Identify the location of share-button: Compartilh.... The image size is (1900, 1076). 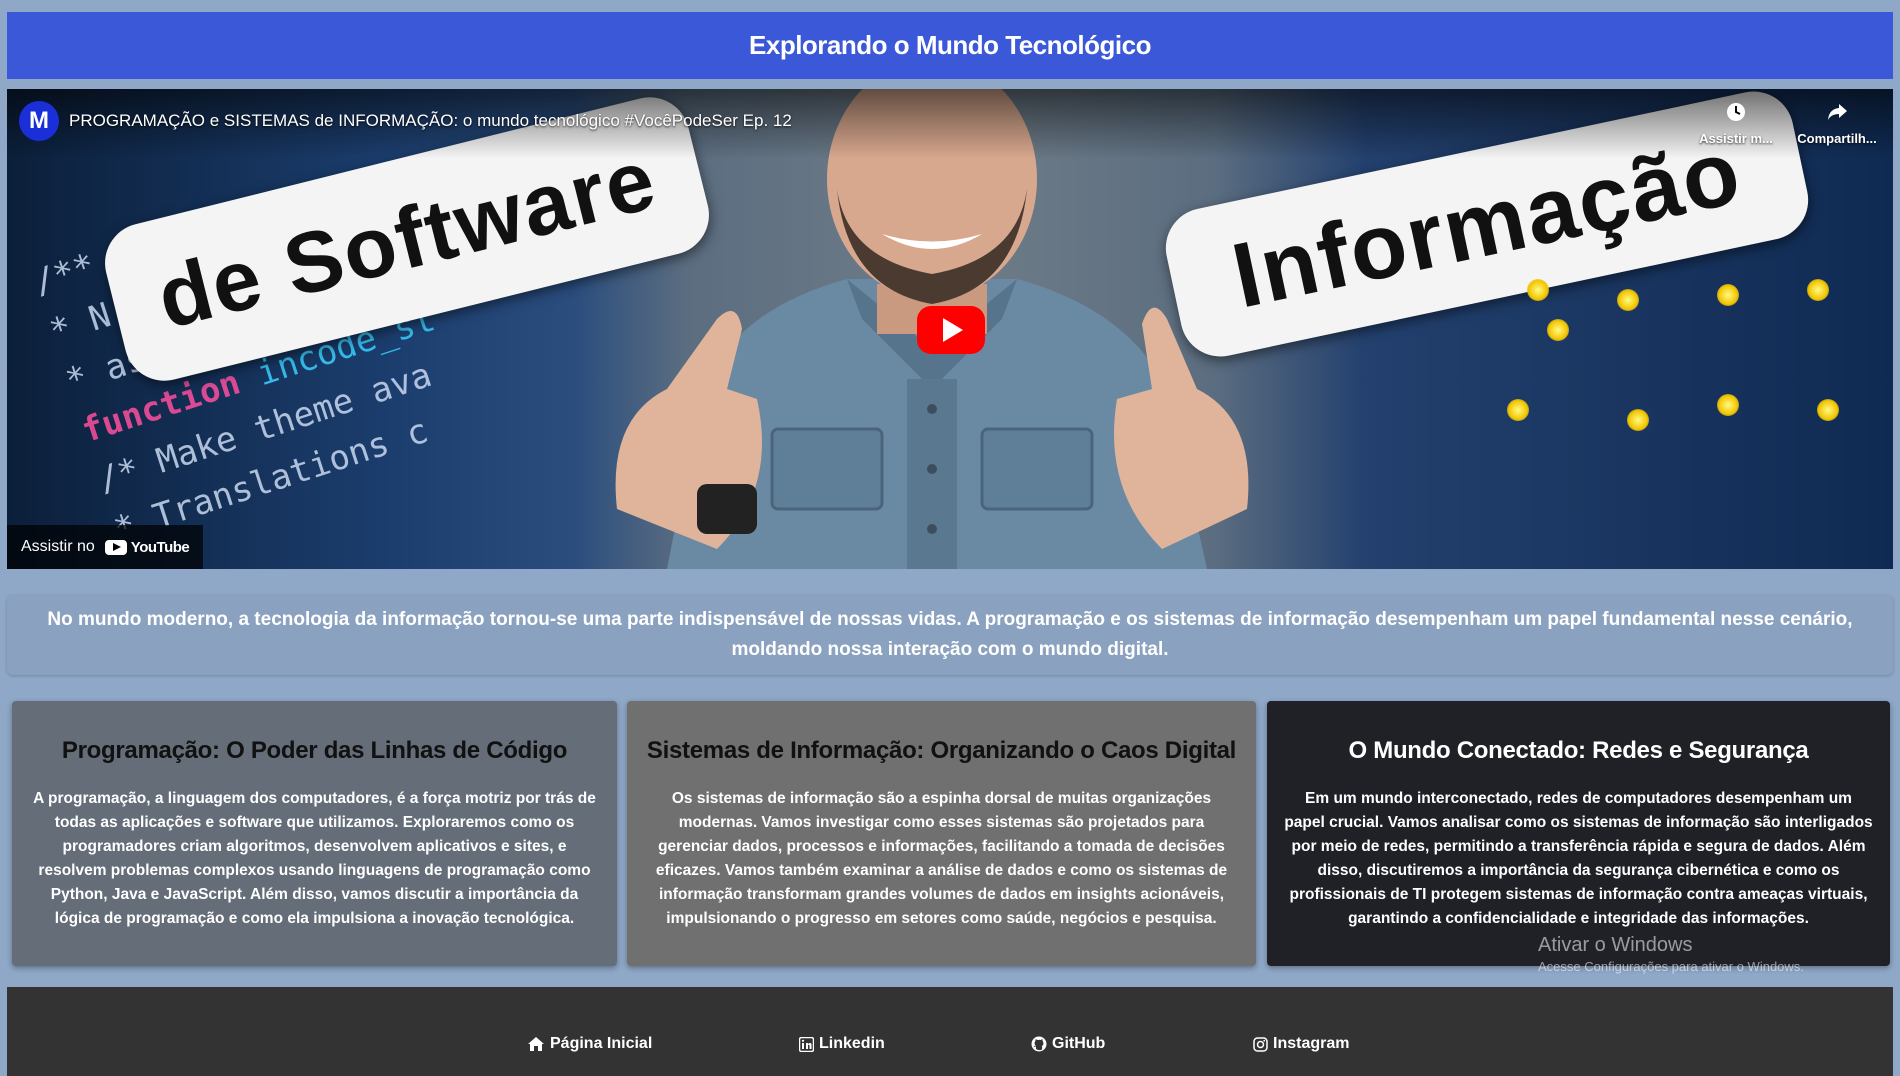
(1837, 123).